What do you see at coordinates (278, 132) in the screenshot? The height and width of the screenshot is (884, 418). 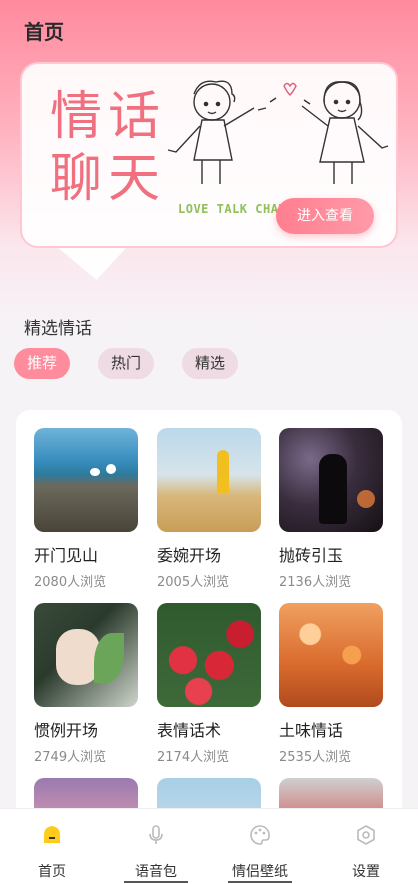 I see `couple-illustration` at bounding box center [278, 132].